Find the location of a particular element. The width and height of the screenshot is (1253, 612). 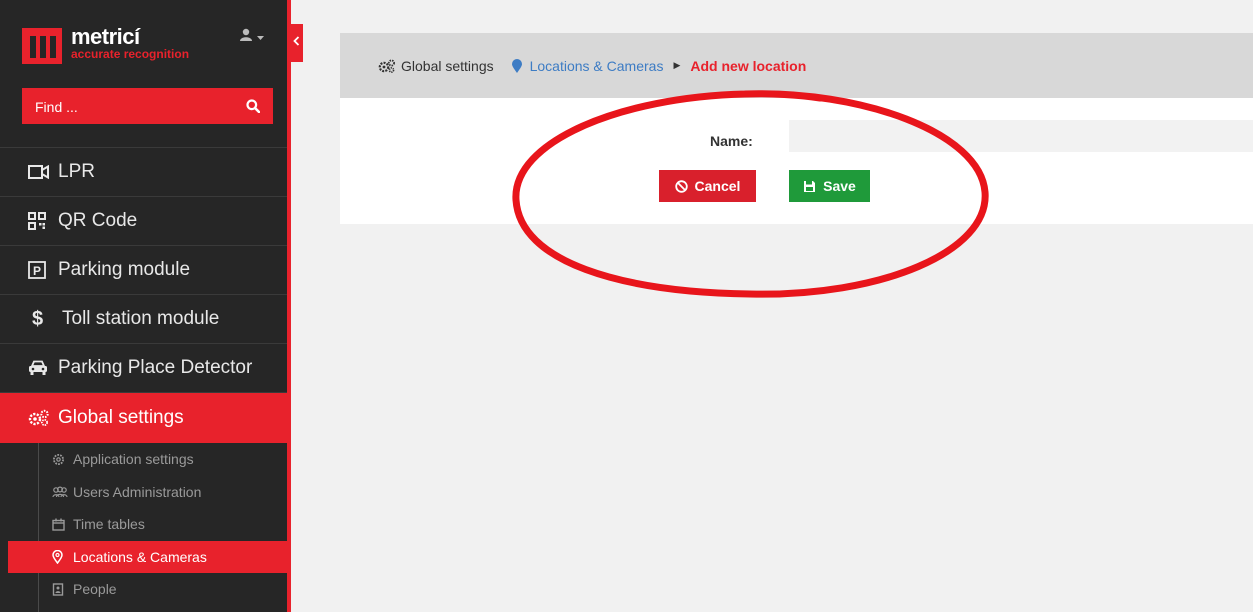

parking-icon: P is located at coordinates (40, 270).